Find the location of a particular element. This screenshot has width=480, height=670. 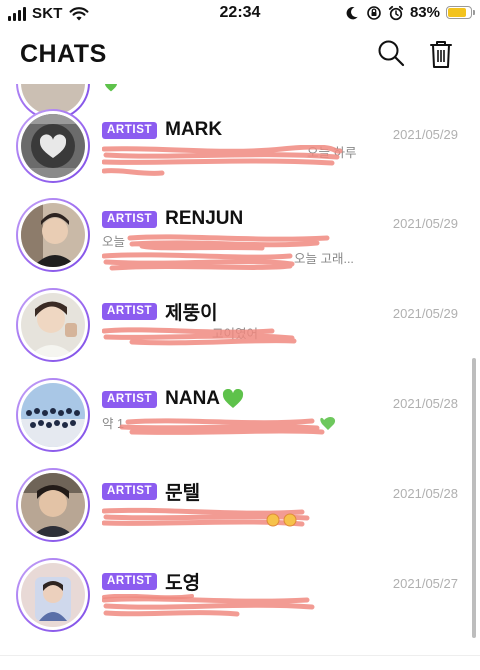

search-button is located at coordinates (391, 54).